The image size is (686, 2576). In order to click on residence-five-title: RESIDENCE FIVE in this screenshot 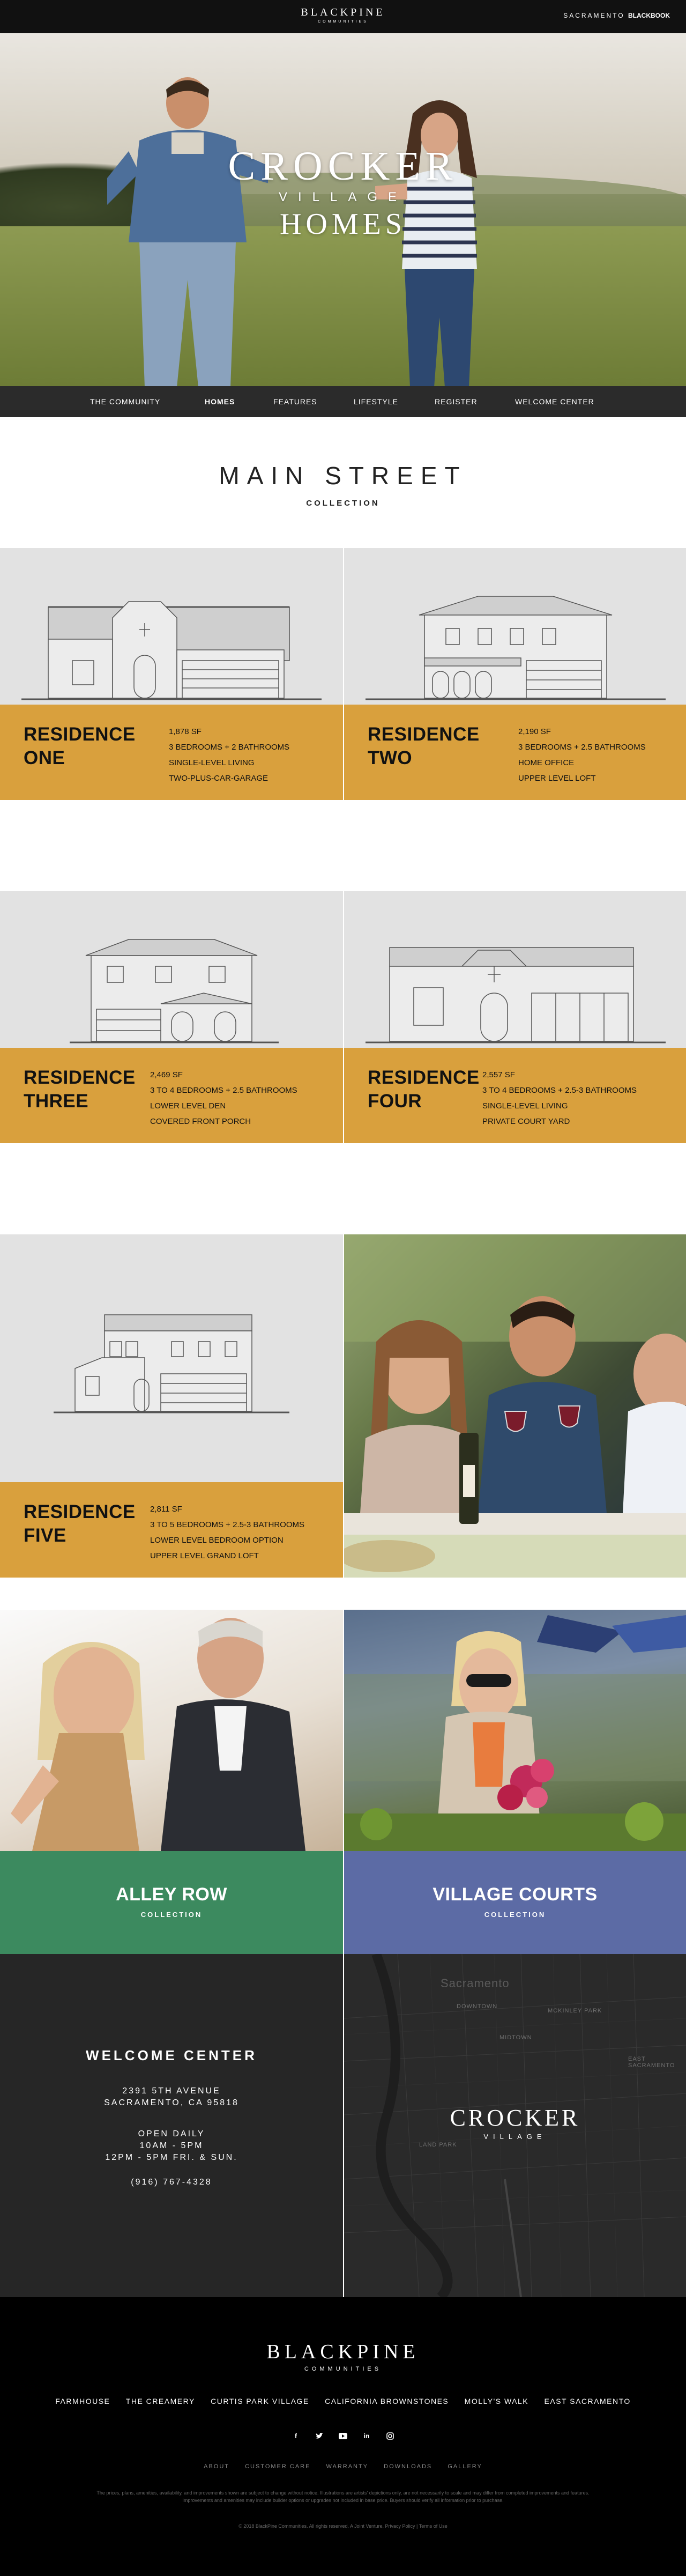, I will do `click(80, 1523)`.